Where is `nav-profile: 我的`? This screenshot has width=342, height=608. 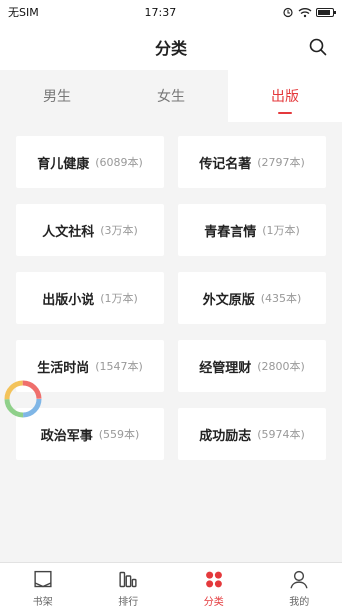
nav-profile: 我的 is located at coordinates (299, 585).